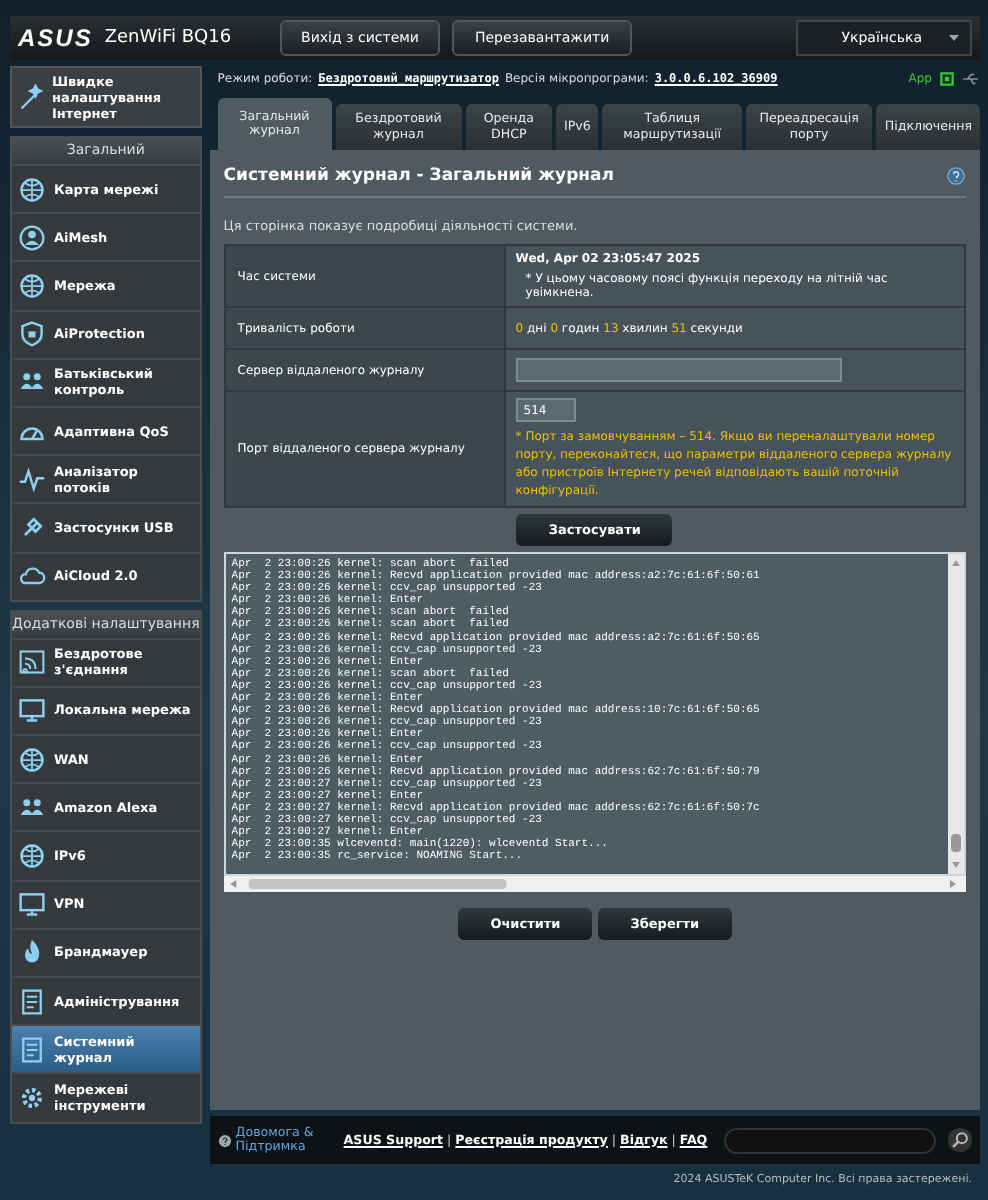 This screenshot has width=988, height=1200. Describe the element at coordinates (55, 38) in the screenshot. I see `brand-logo: ASUS` at that location.